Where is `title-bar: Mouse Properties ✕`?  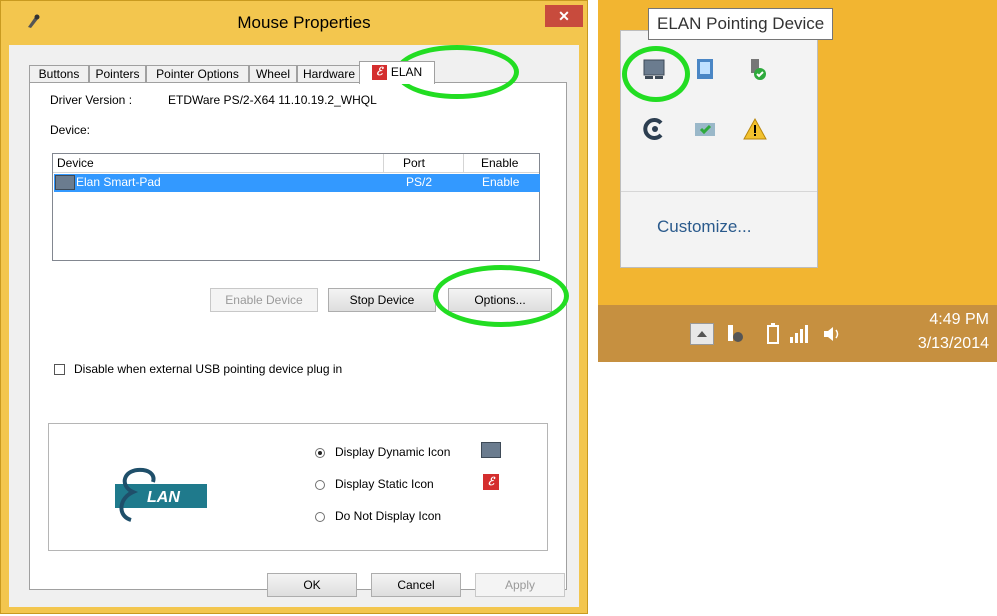
title-bar: Mouse Properties ✕ is located at coordinates (294, 23).